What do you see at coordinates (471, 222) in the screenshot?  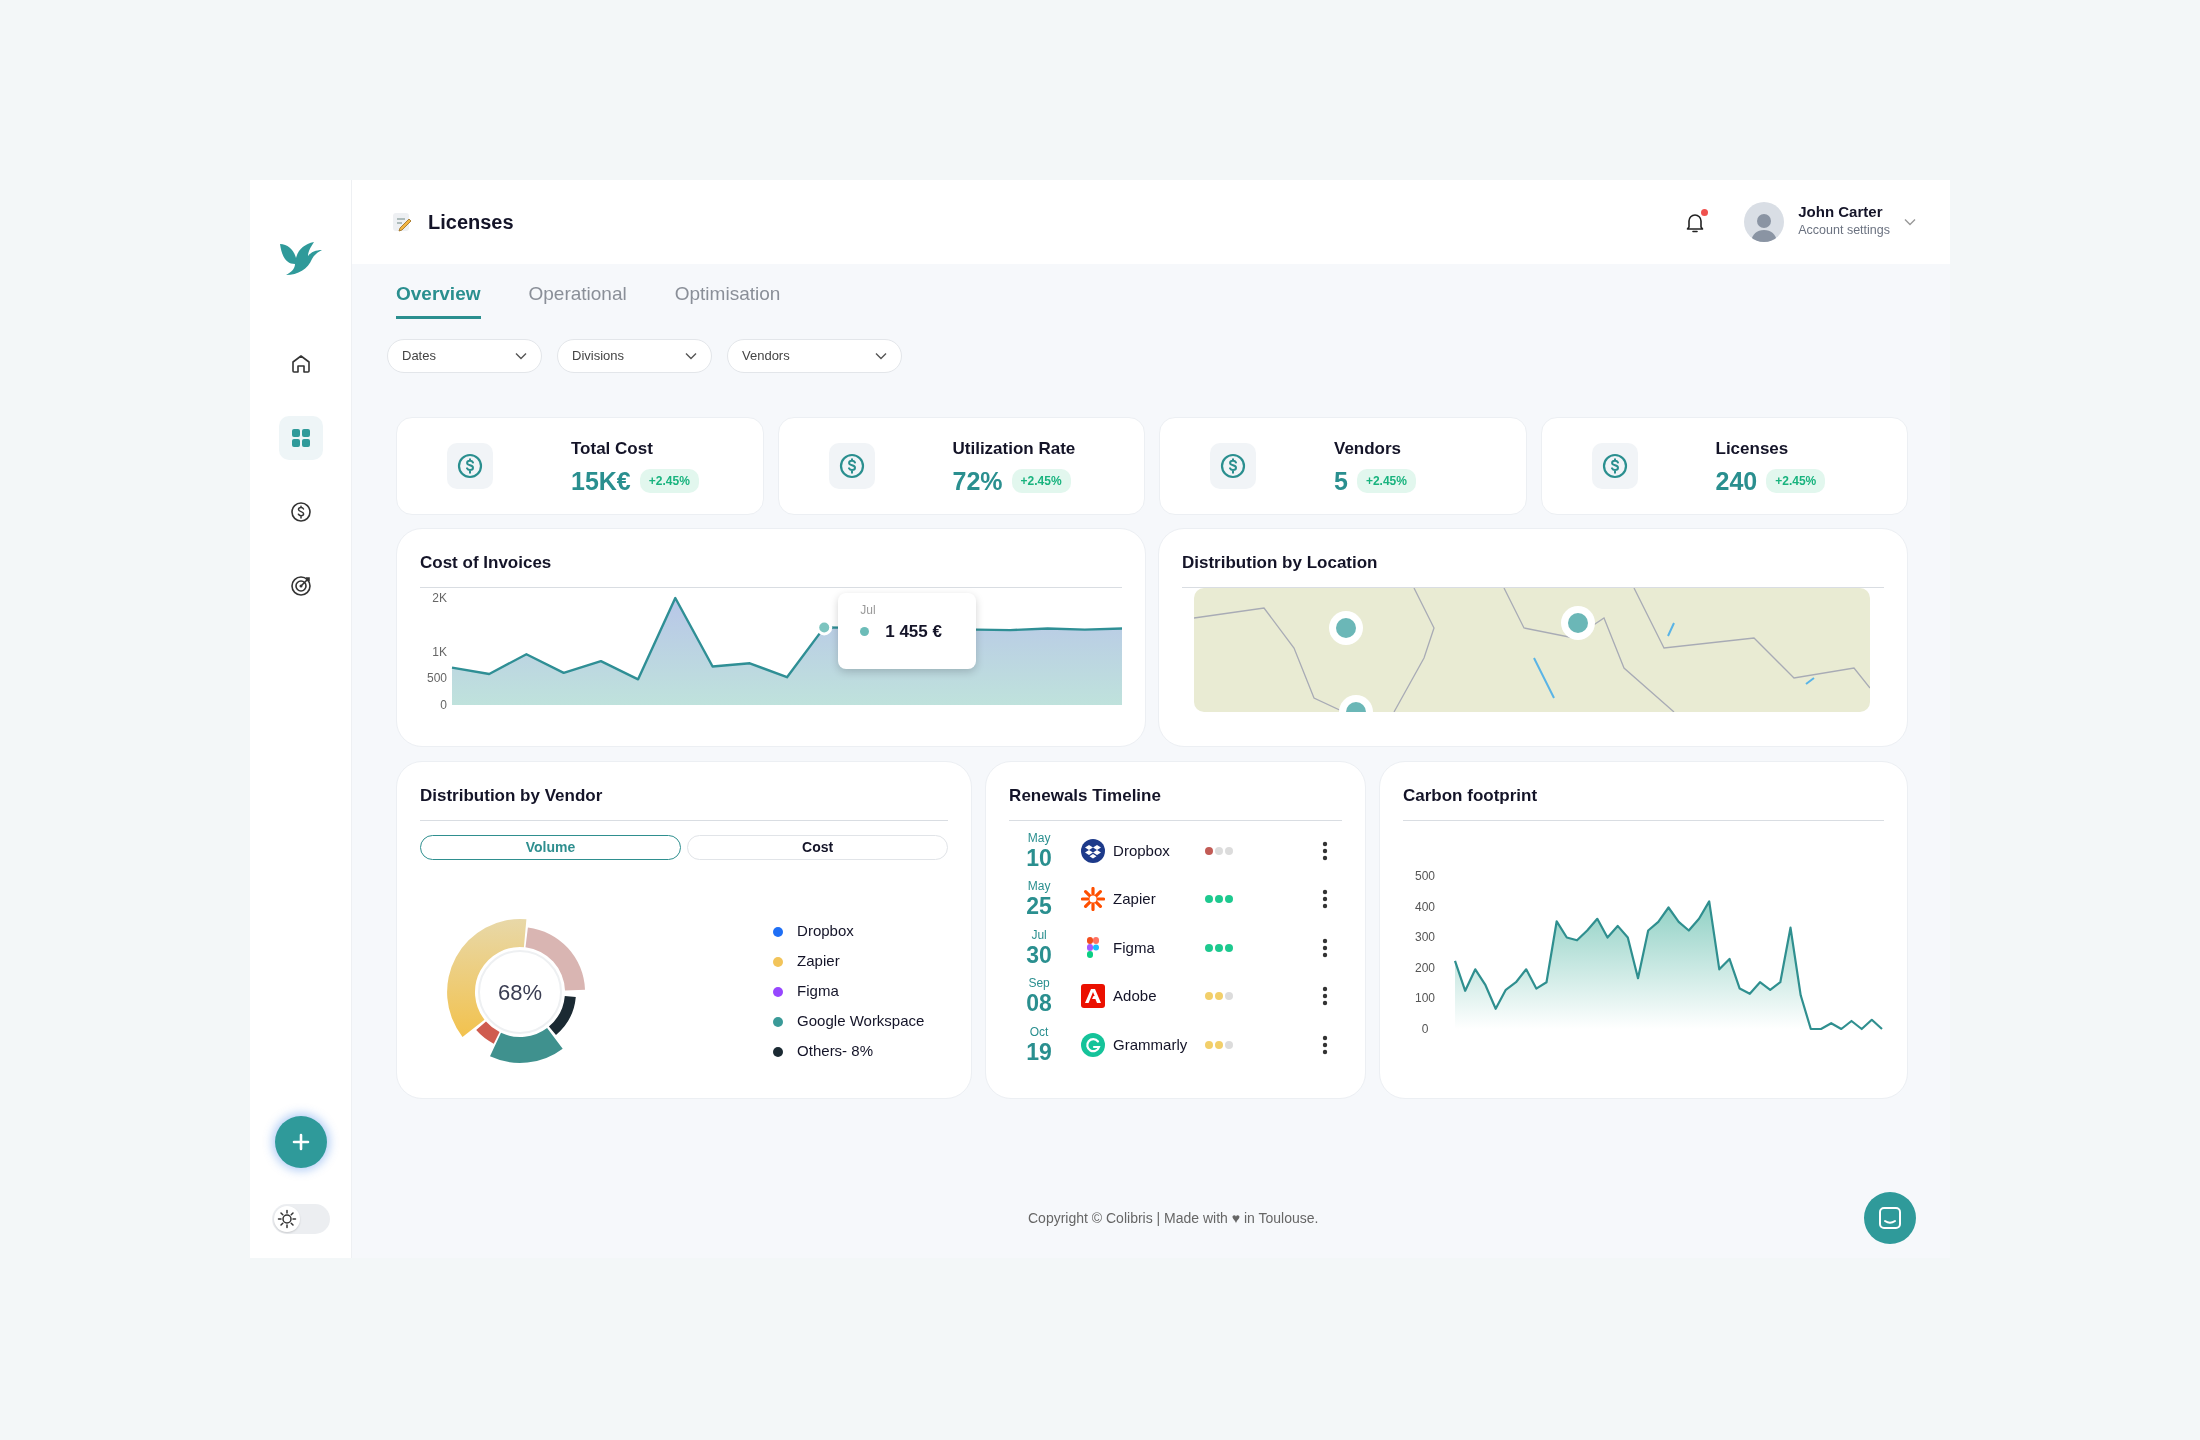 I see `page-title: Licenses` at bounding box center [471, 222].